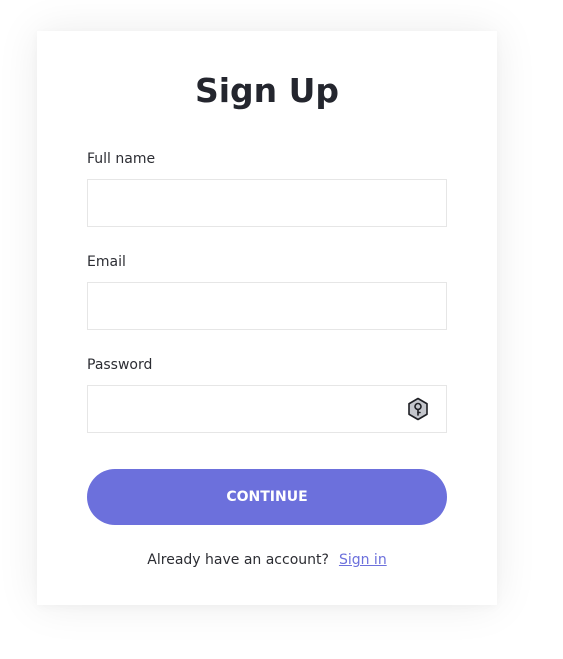 The width and height of the screenshot is (563, 659). Describe the element at coordinates (238, 560) in the screenshot. I see `signin-prompt-text: Already have an account?` at that location.